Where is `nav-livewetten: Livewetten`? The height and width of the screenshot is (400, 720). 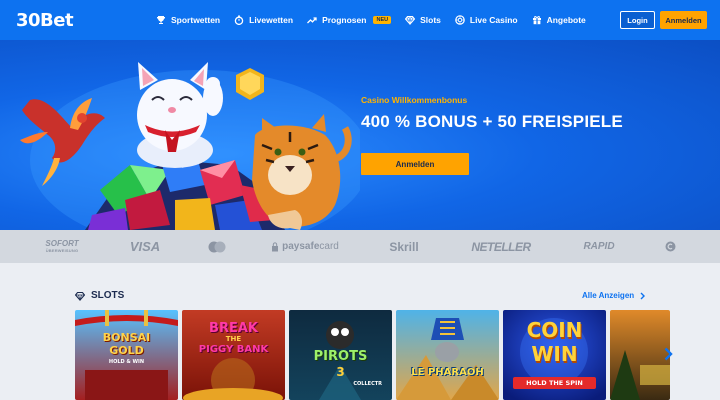 nav-livewetten: Livewetten is located at coordinates (263, 20).